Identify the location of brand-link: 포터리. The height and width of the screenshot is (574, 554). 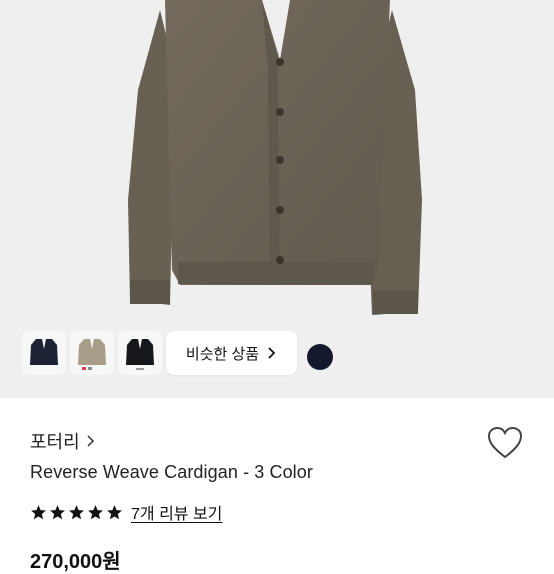
(62, 441).